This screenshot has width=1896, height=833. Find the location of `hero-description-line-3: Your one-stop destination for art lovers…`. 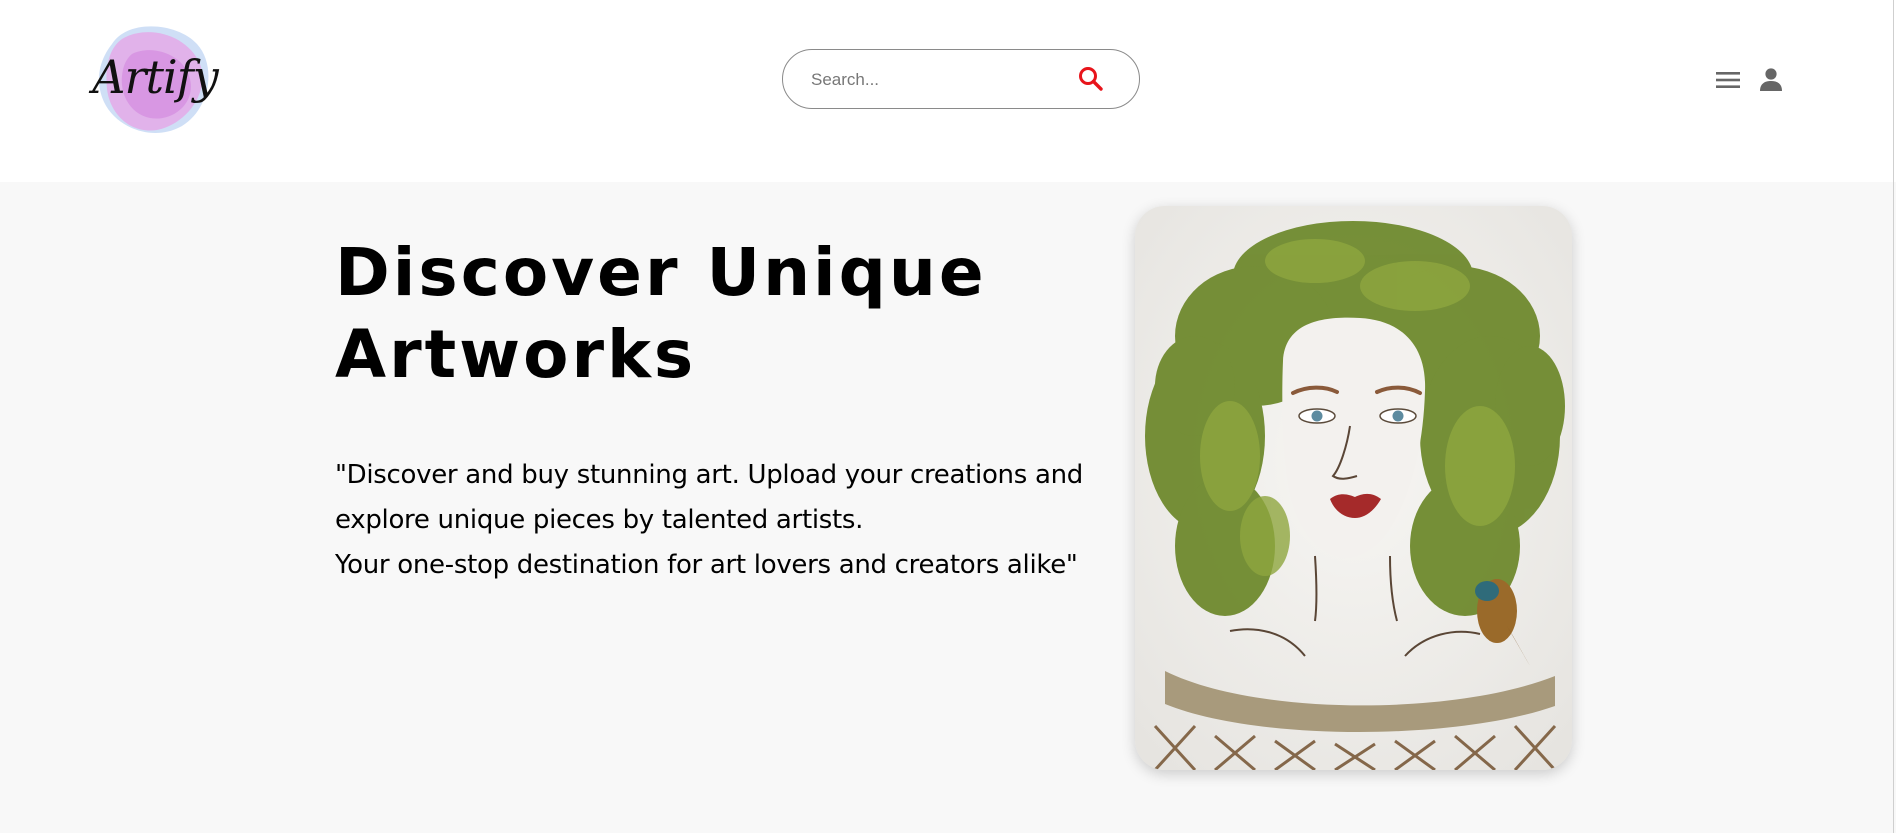

hero-description-line-3: Your one-stop destination for art lovers… is located at coordinates (706, 565).